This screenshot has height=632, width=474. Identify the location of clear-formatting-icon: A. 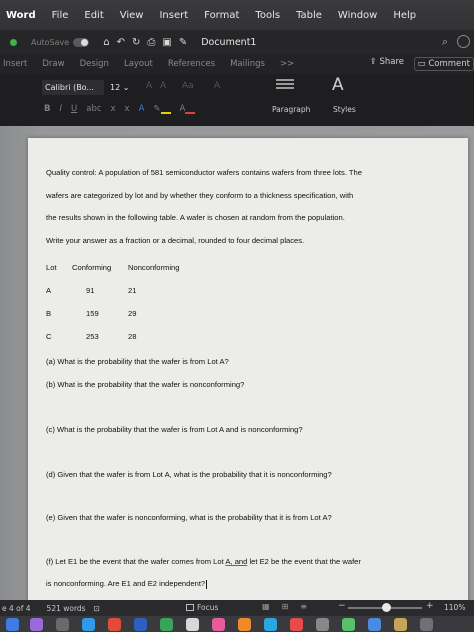
(217, 86).